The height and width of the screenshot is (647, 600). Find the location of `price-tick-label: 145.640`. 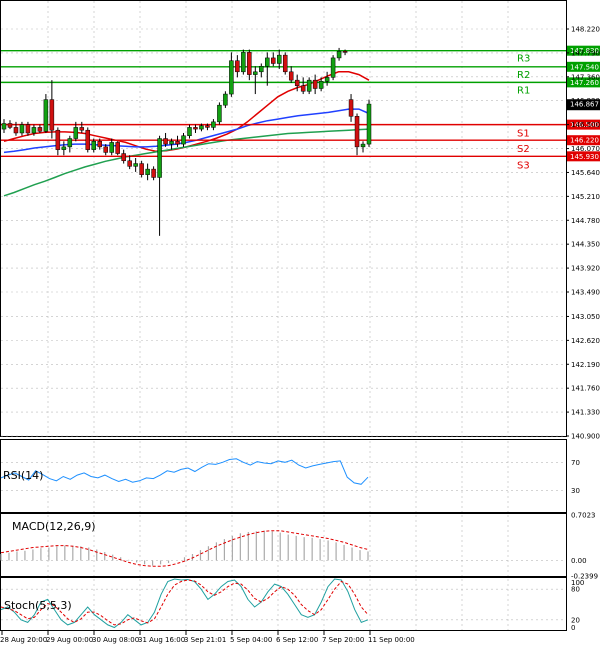

price-tick-label: 145.640 is located at coordinates (585, 173).